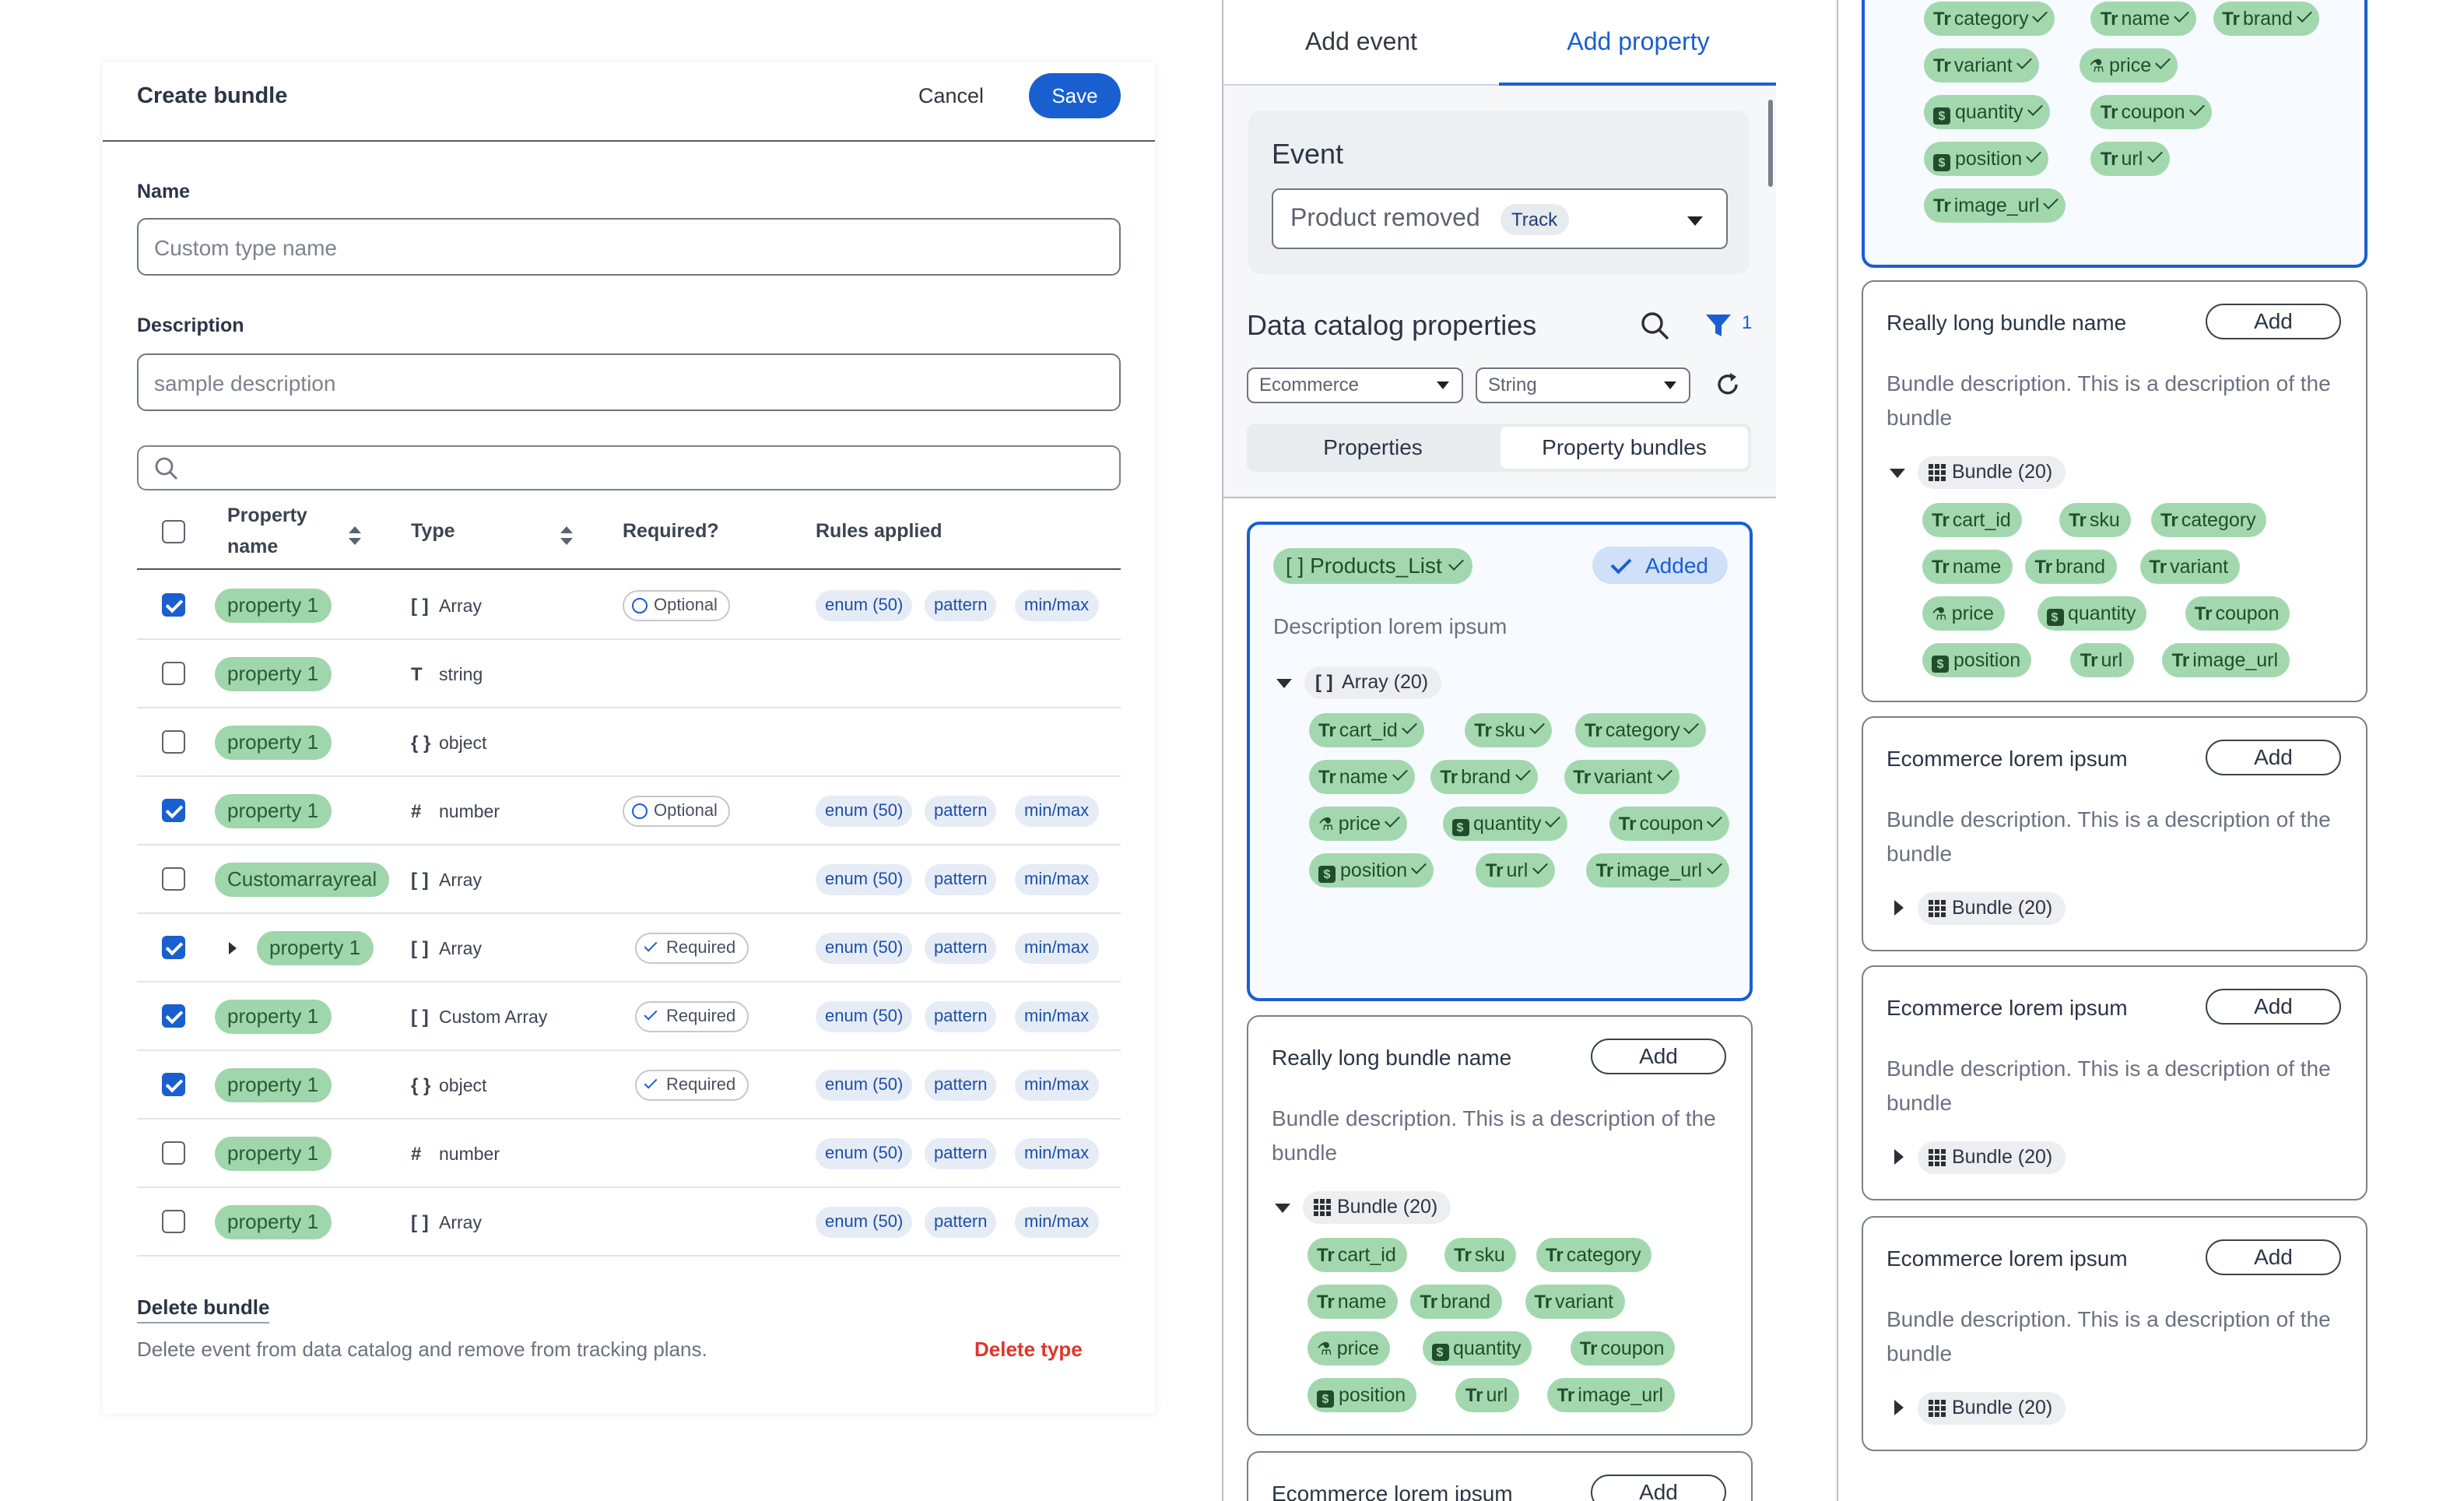 This screenshot has width=2464, height=1501. Describe the element at coordinates (629, 247) in the screenshot. I see `name-field: Custom type name` at that location.